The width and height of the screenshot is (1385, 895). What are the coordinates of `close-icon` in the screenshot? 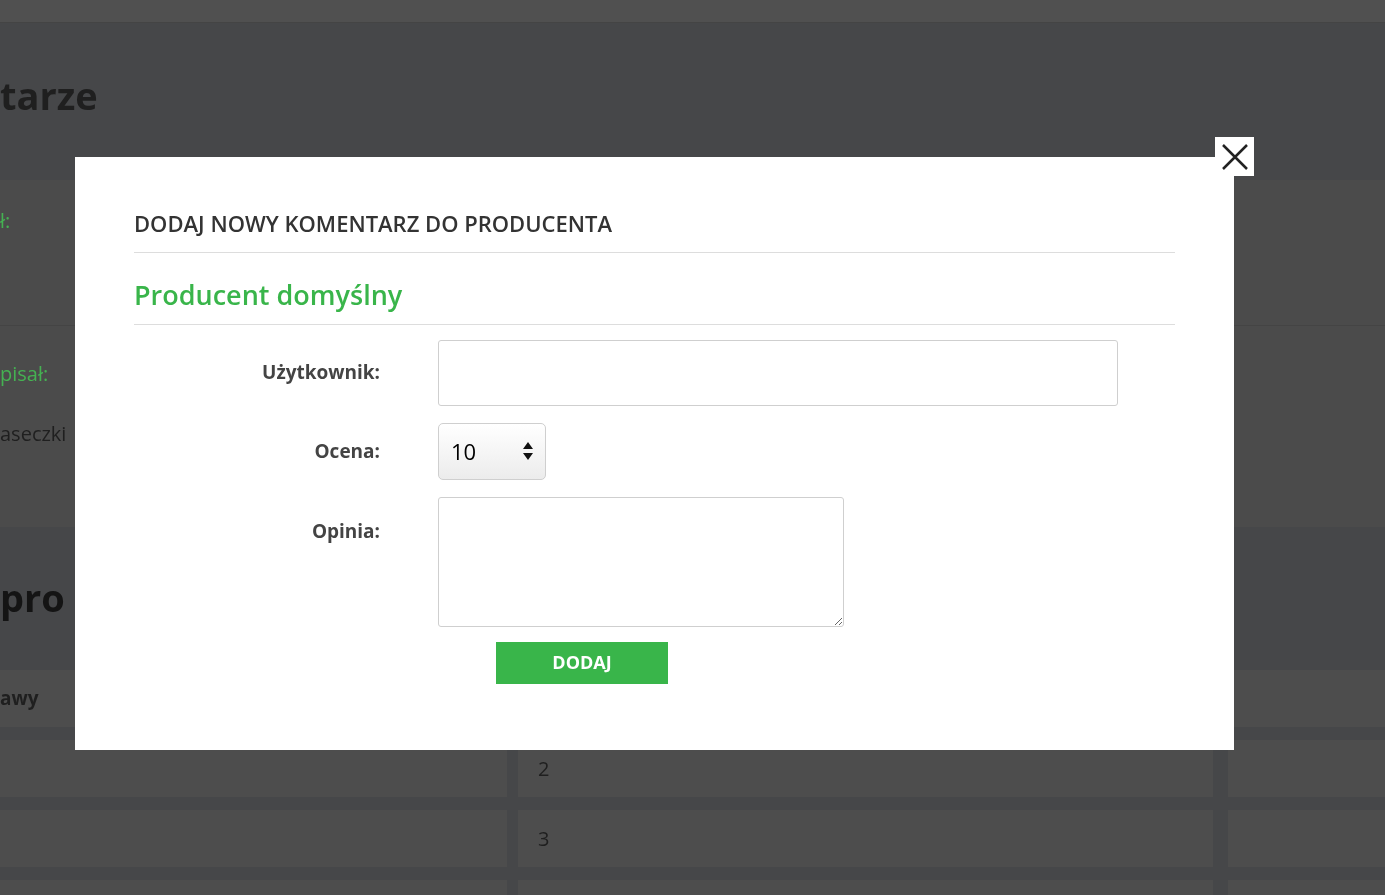 It's located at (1234, 156).